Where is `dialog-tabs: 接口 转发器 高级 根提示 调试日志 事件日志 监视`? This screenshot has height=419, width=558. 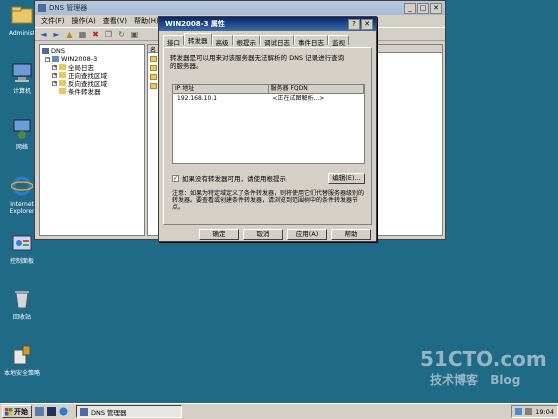
dialog-tabs: 接口 转发器 高级 根提示 调试日志 事件日志 监视 is located at coordinates (267, 39).